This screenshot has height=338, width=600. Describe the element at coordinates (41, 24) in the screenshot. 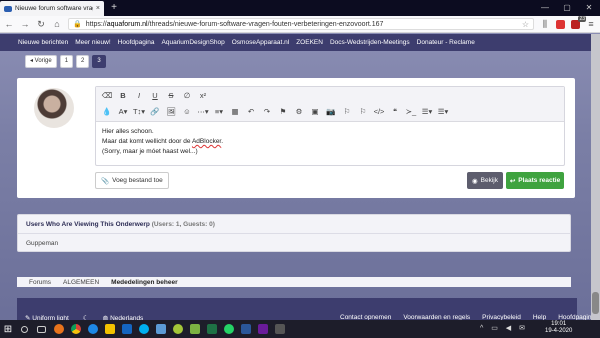

I see `reload-icon: ↻` at that location.